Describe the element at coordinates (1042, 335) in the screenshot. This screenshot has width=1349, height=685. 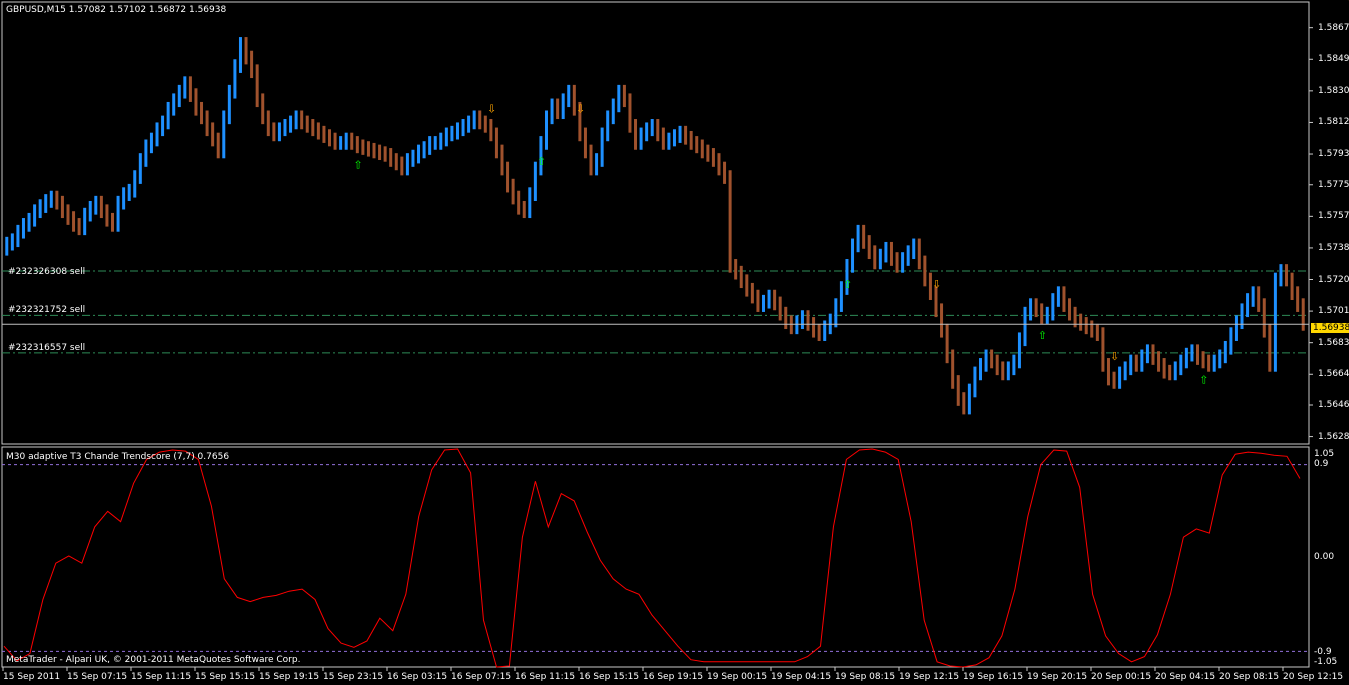
I see `up-arrow-icon: ⇧` at that location.